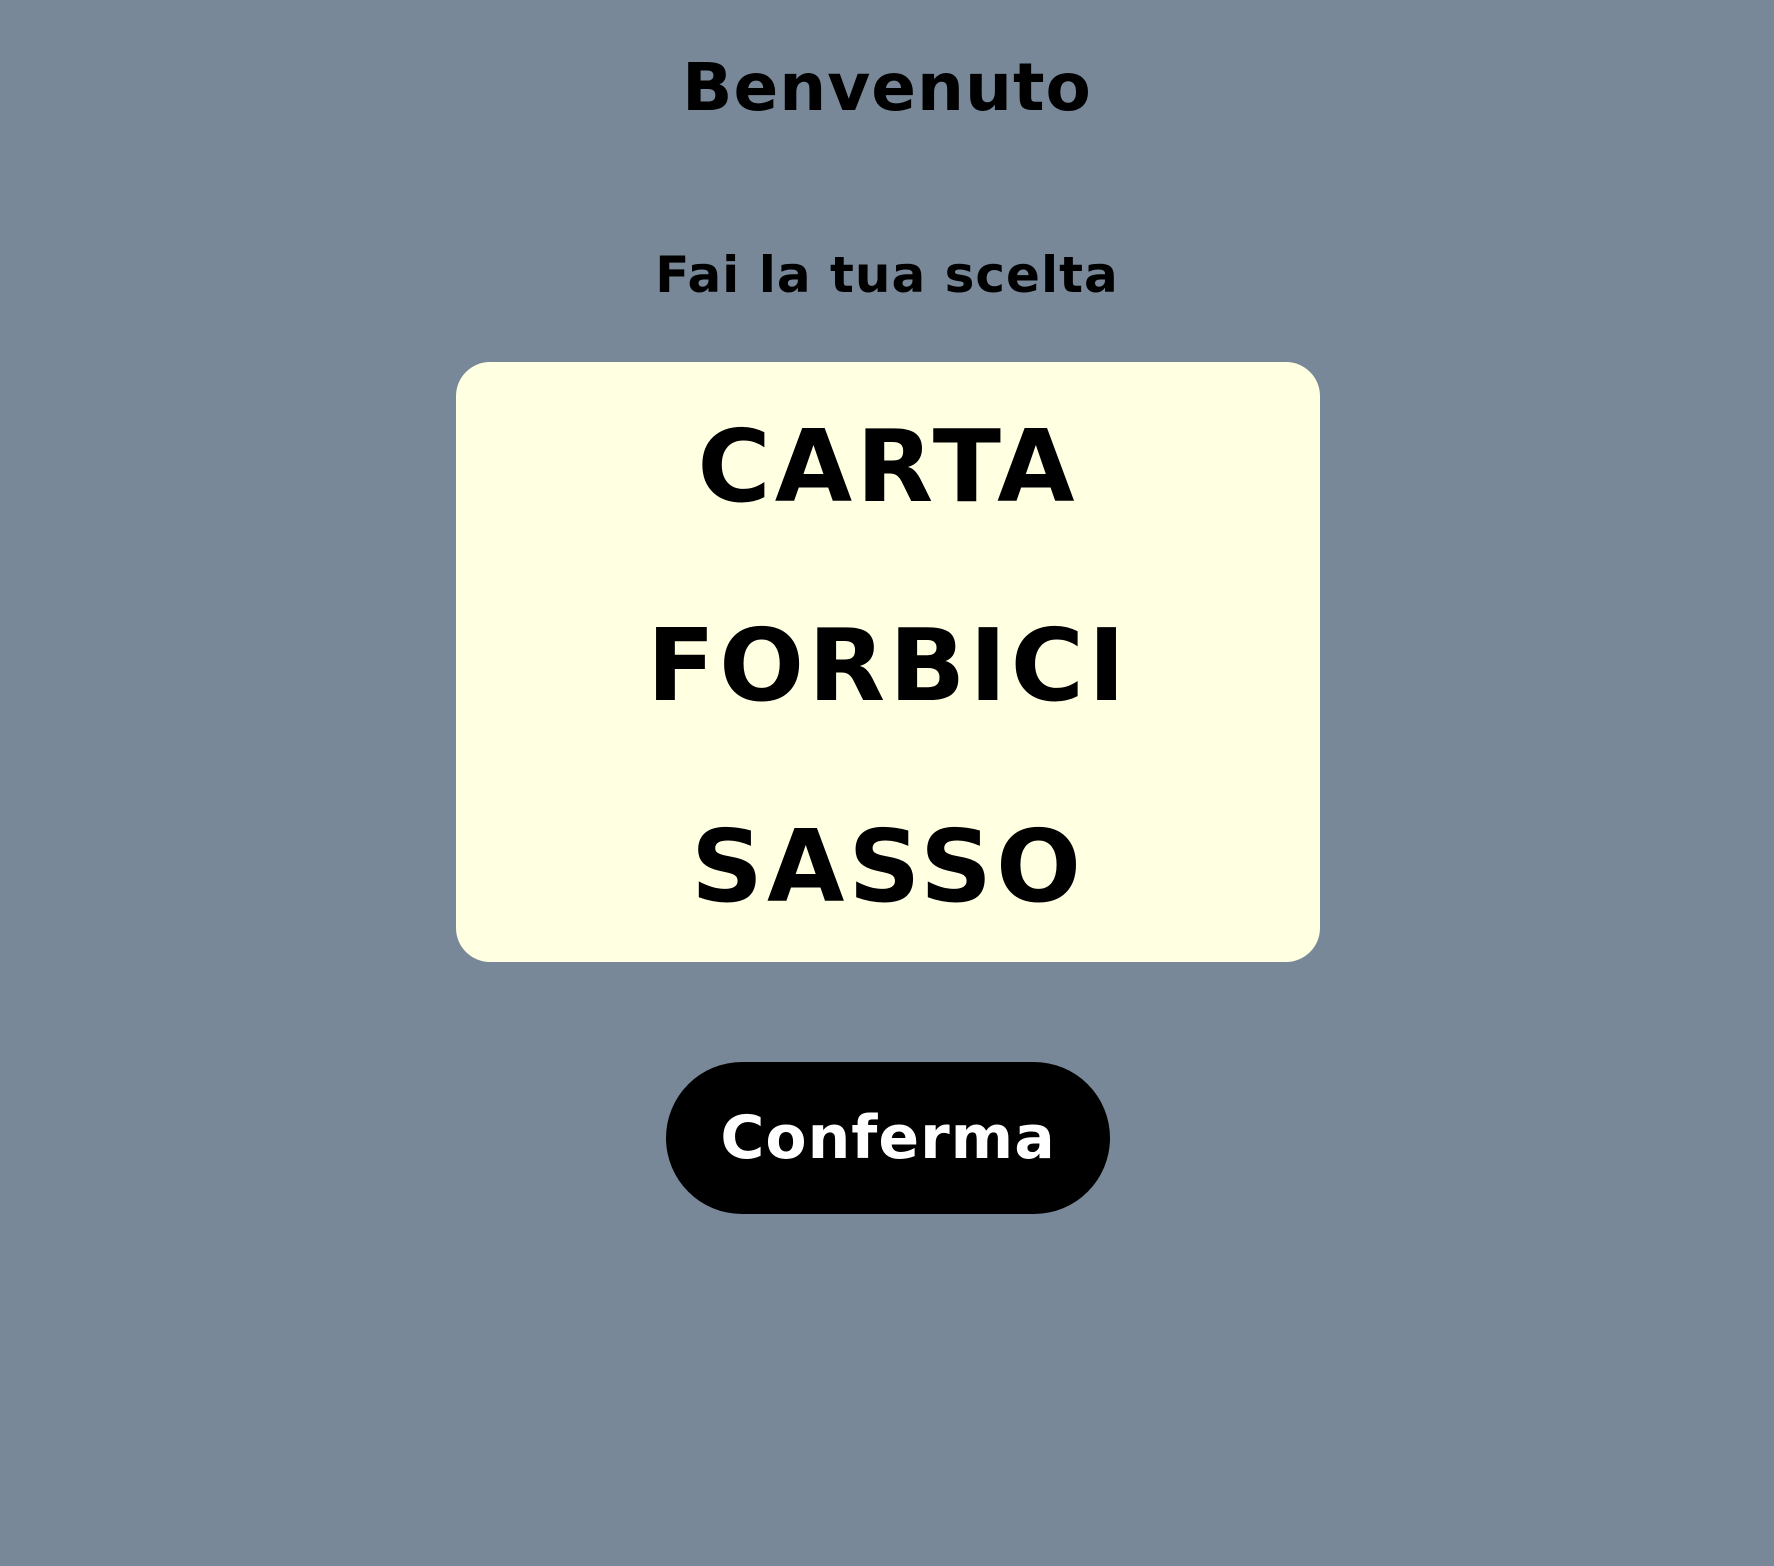  What do you see at coordinates (887, 275) in the screenshot?
I see `choice-prompt: Fai la tua scelta` at bounding box center [887, 275].